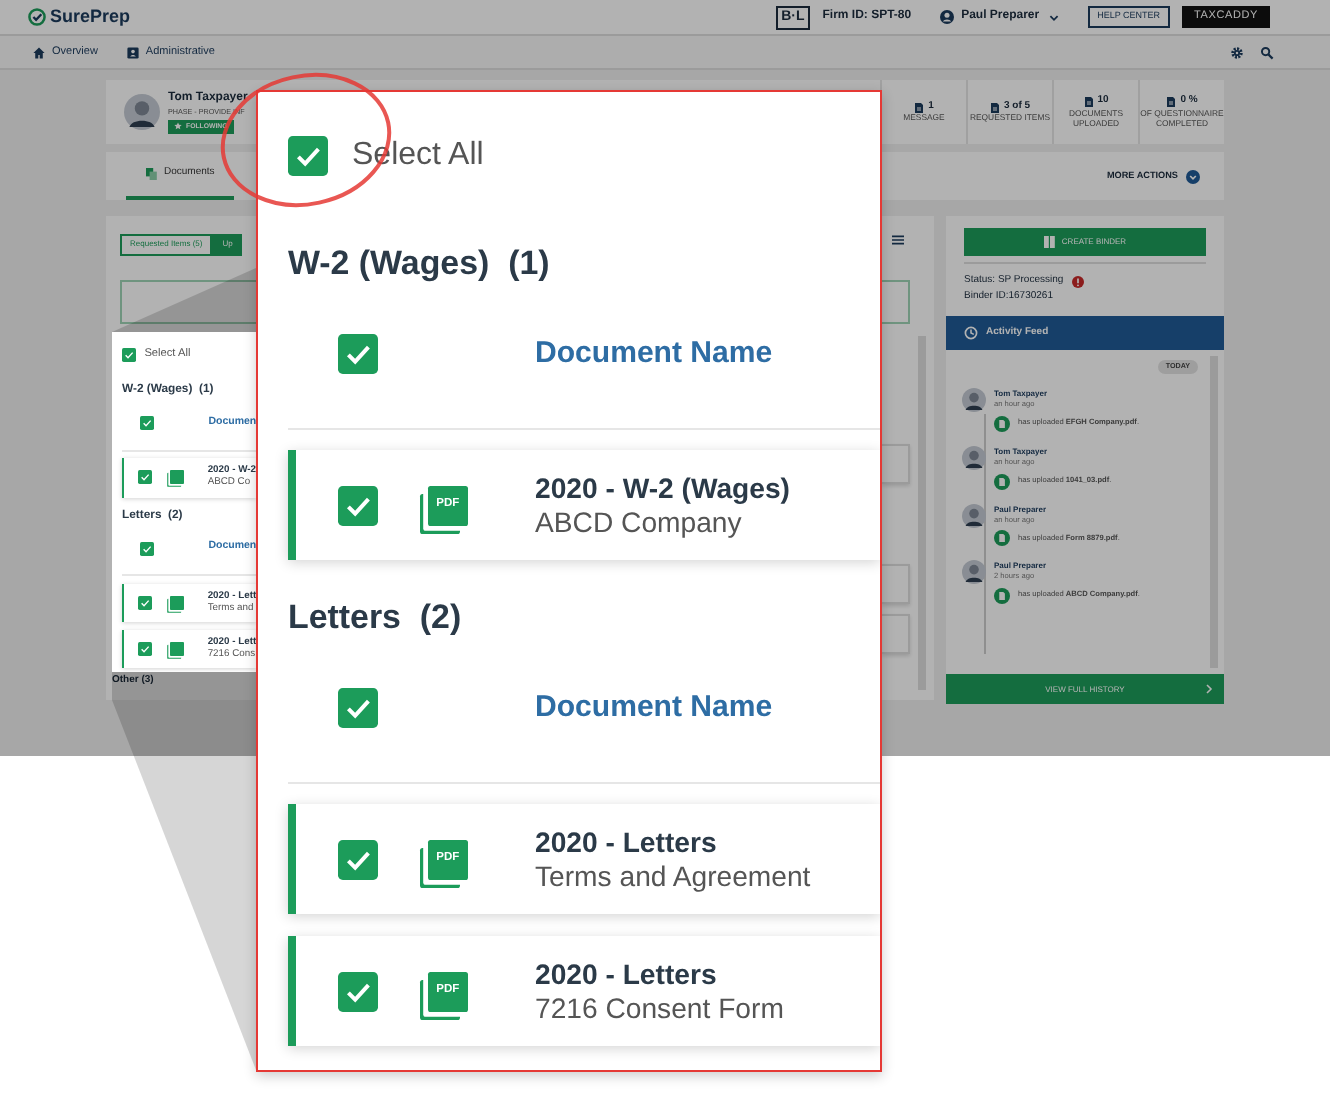  I want to click on document-subtitle: Terms and Agreement, so click(673, 876).